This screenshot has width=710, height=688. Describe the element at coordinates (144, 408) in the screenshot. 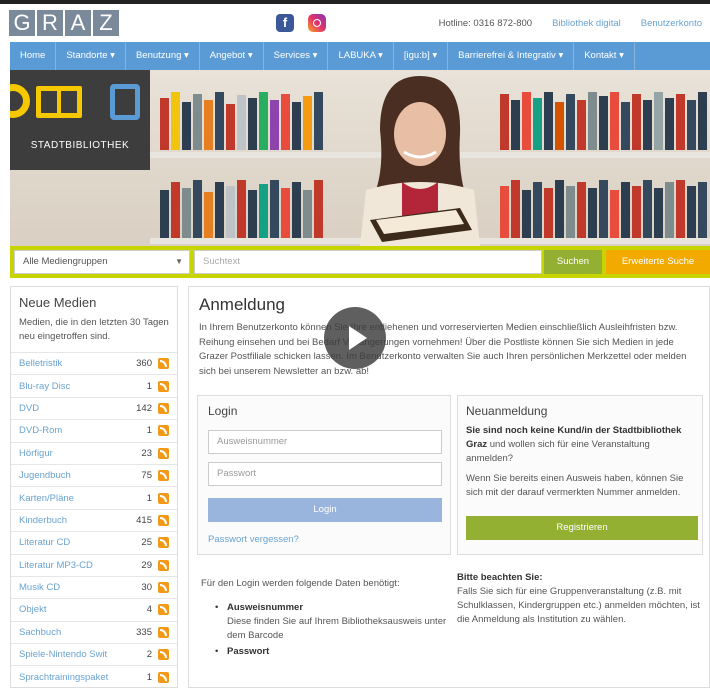

I see `media-count: 142` at that location.